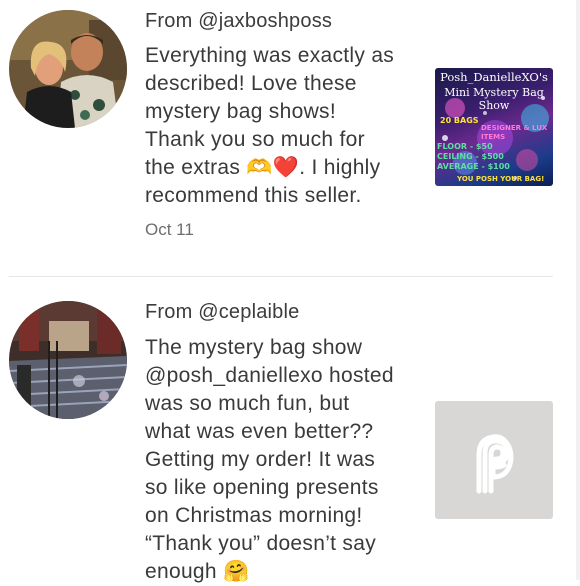 The image size is (580, 586). I want to click on thumbnail-footer: YOU POSH YOUR BAG!, so click(501, 179).